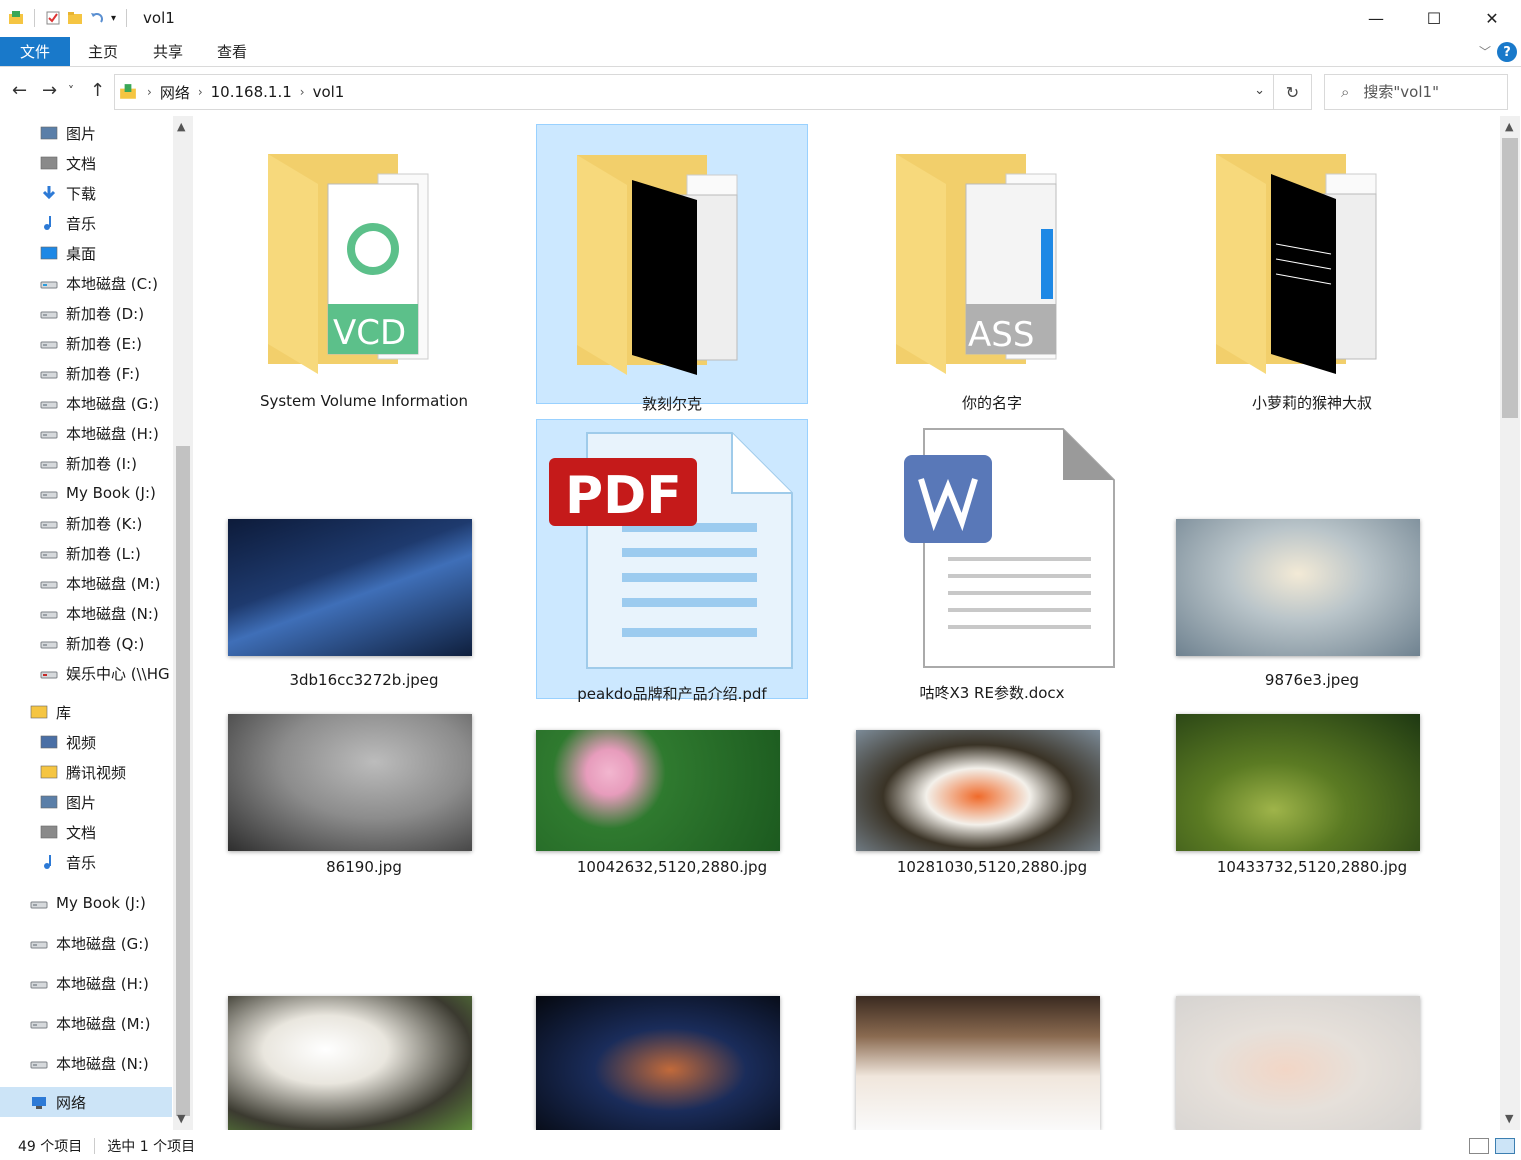 This screenshot has height=1160, width=1521. I want to click on undo-icon, so click(97, 18).